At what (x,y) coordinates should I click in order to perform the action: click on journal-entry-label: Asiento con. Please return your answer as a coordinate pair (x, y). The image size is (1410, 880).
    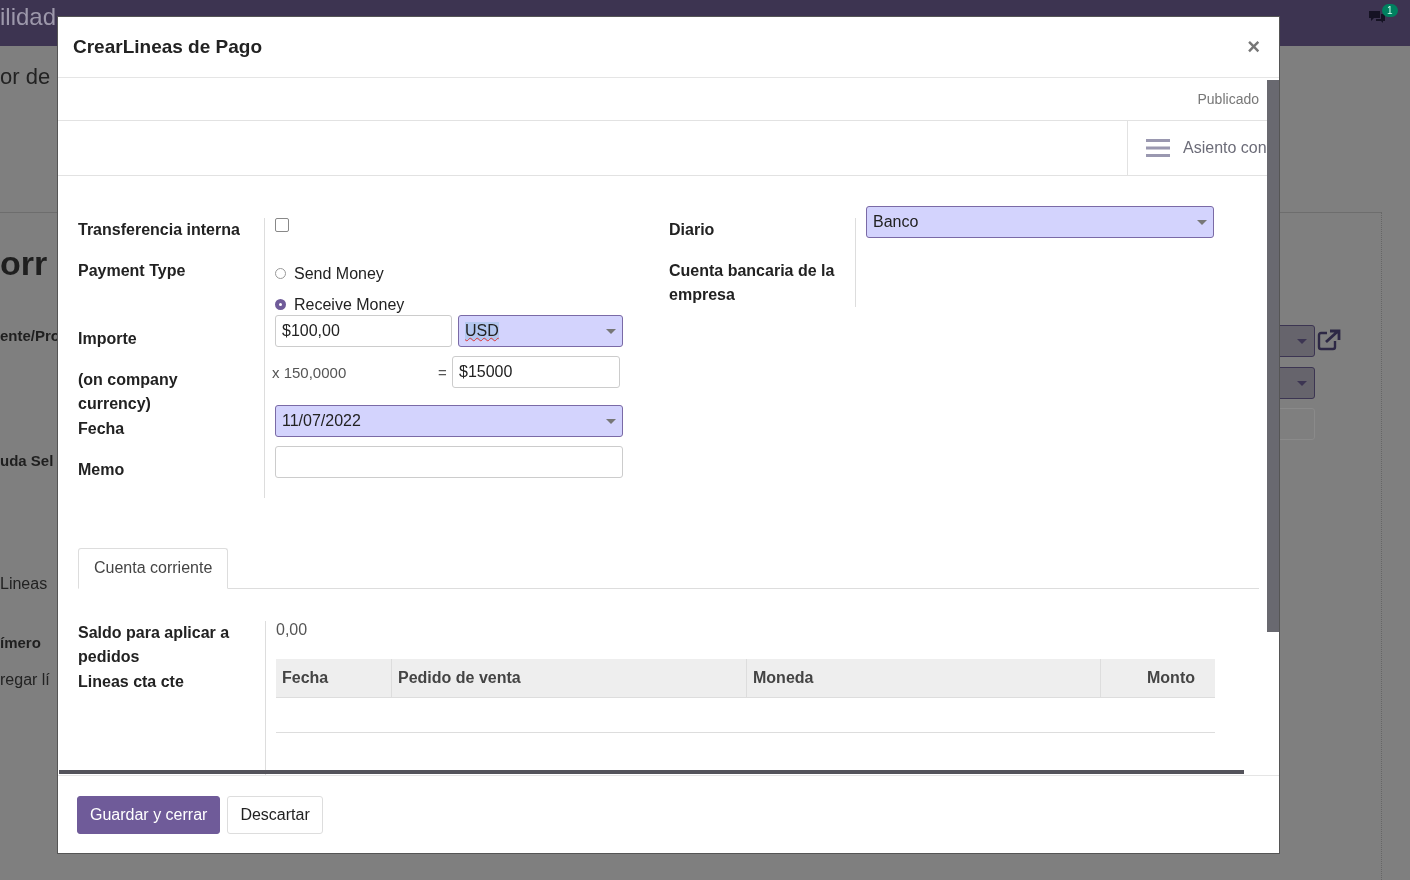
    Looking at the image, I should click on (1225, 148).